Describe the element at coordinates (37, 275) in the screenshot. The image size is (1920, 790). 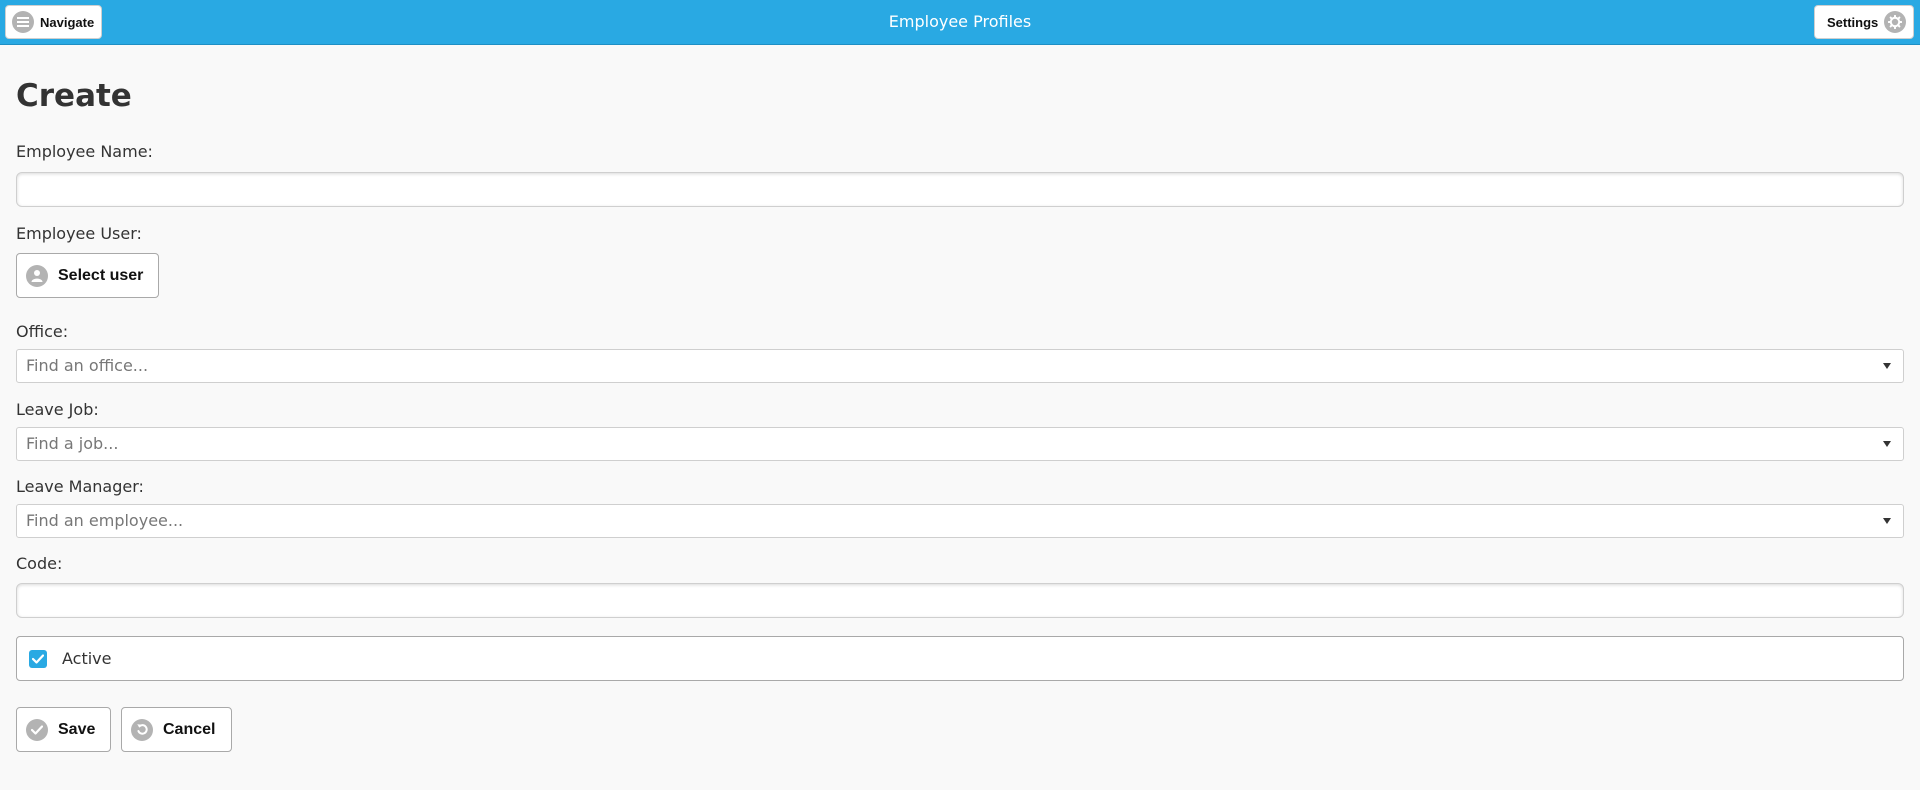
I see `user-icon` at that location.